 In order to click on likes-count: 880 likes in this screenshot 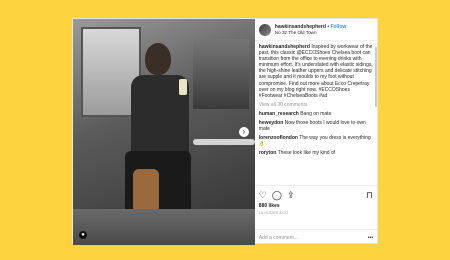, I will do `click(316, 206)`.